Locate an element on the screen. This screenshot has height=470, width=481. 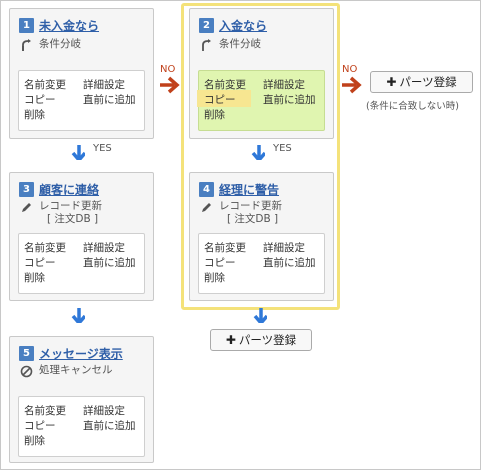
node-subtitle: 処理キャンセル is located at coordinates (66, 371).